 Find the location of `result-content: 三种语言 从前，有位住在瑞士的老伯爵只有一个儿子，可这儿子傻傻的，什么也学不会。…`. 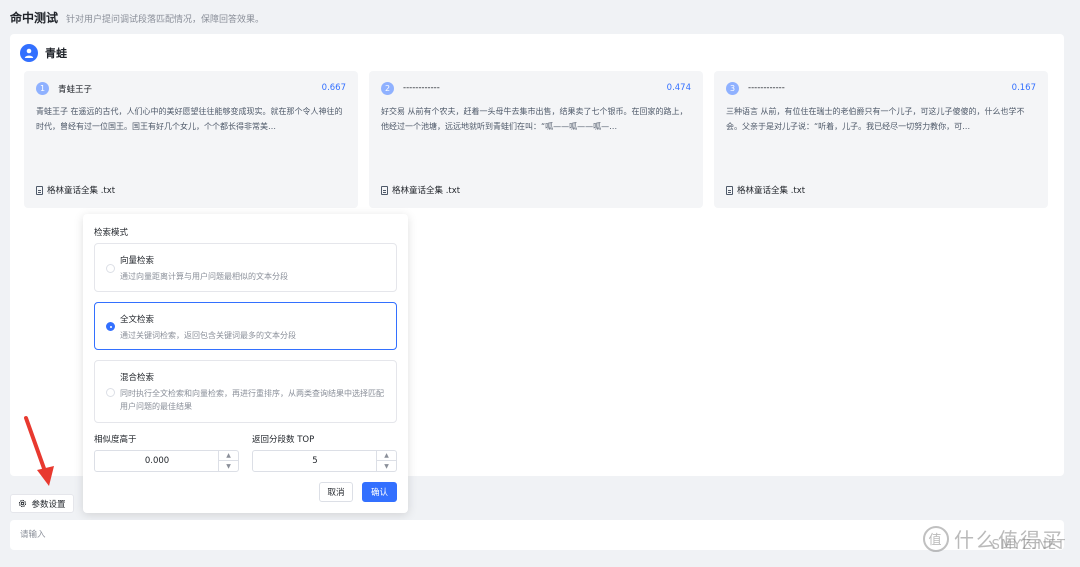

result-content: 三种语言 从前，有位住在瑞士的老伯爵只有一个儿子，可这儿子傻傻的，什么也学不会。… is located at coordinates (875, 119).